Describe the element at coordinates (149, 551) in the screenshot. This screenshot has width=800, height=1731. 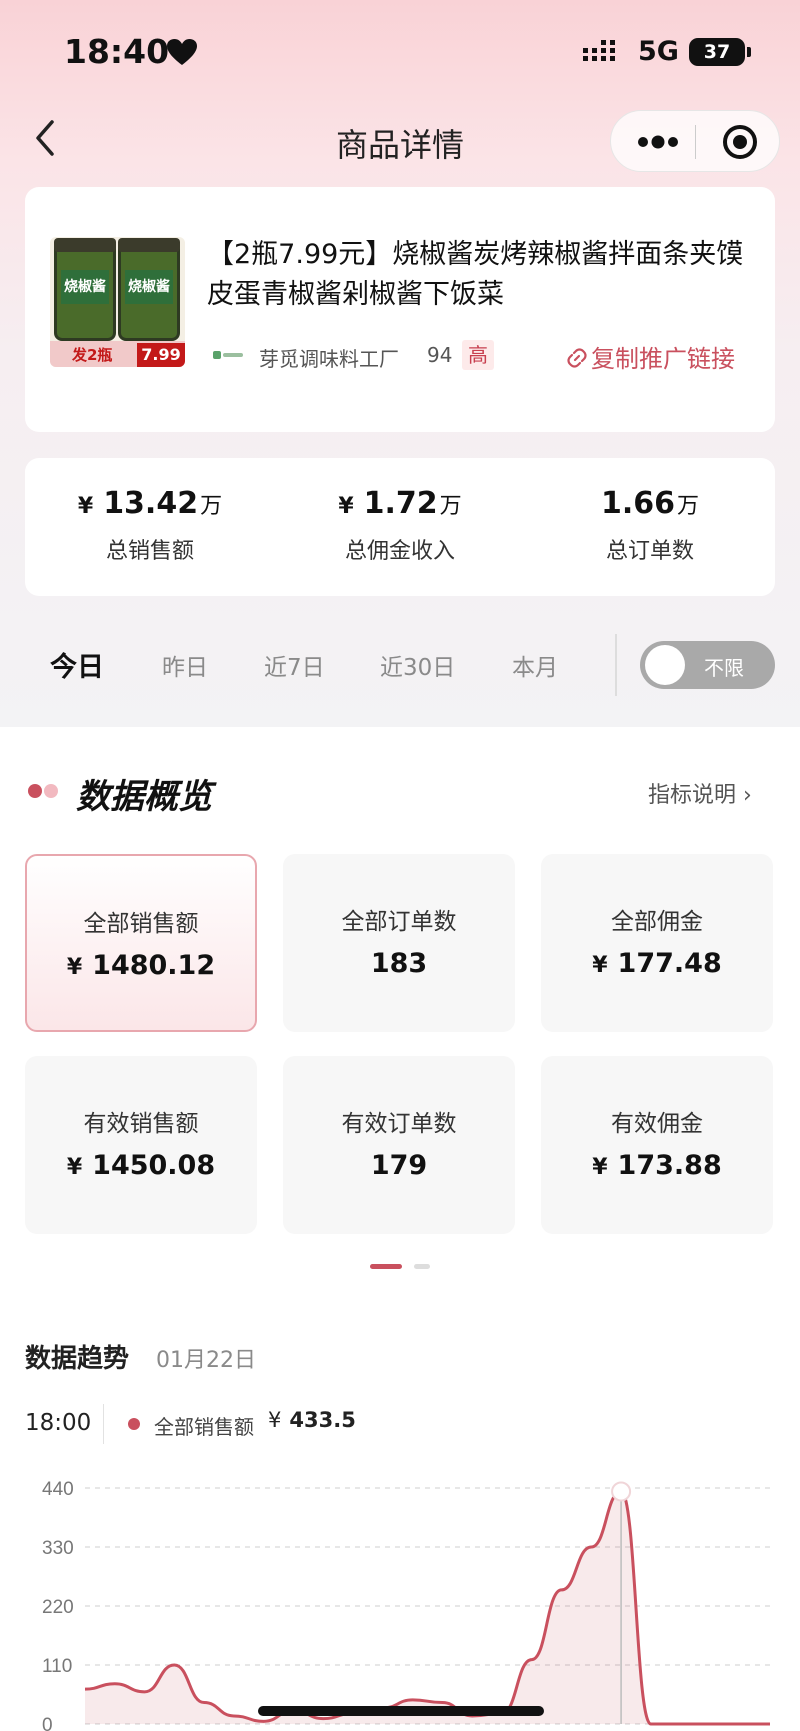
I see `total-label: 总销售额` at that location.